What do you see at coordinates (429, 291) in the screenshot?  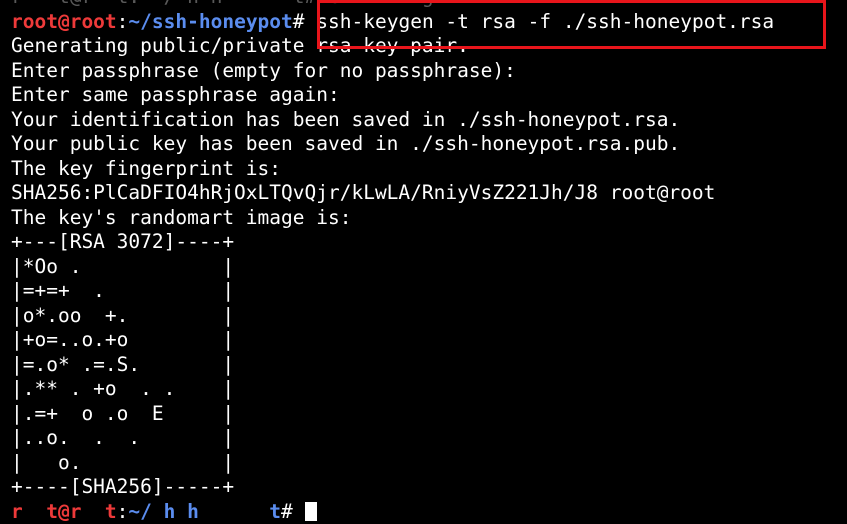 I see `randomart-line: |=+=+ . |` at bounding box center [429, 291].